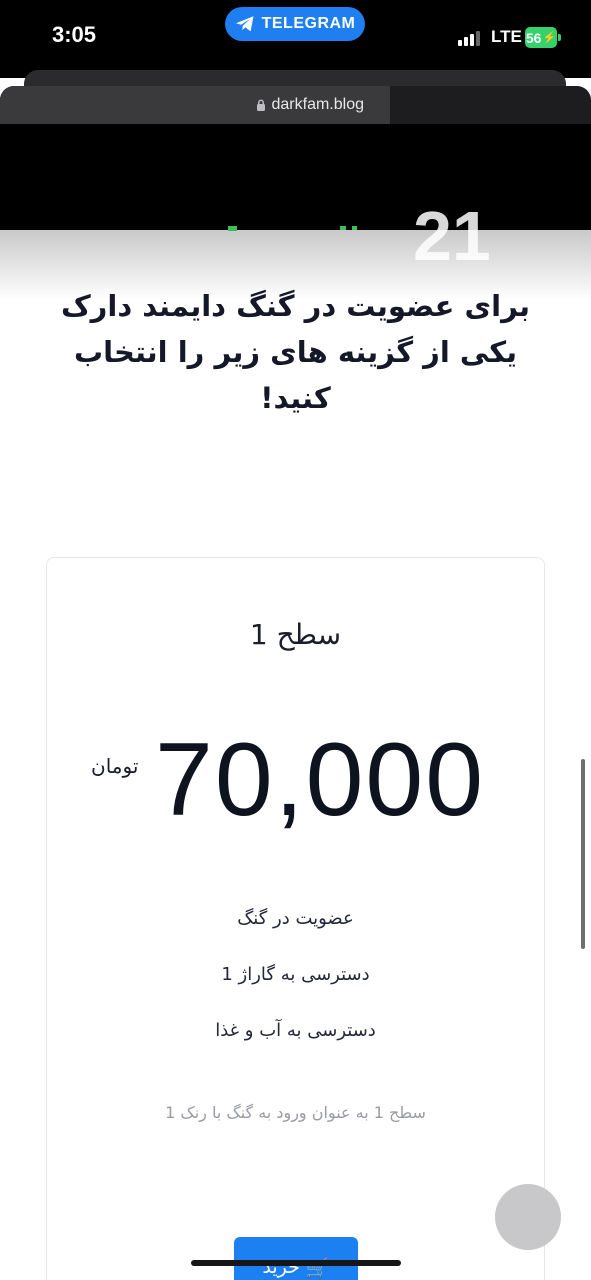 The width and height of the screenshot is (591, 1280). I want to click on status-time: 3:05, so click(74, 34).